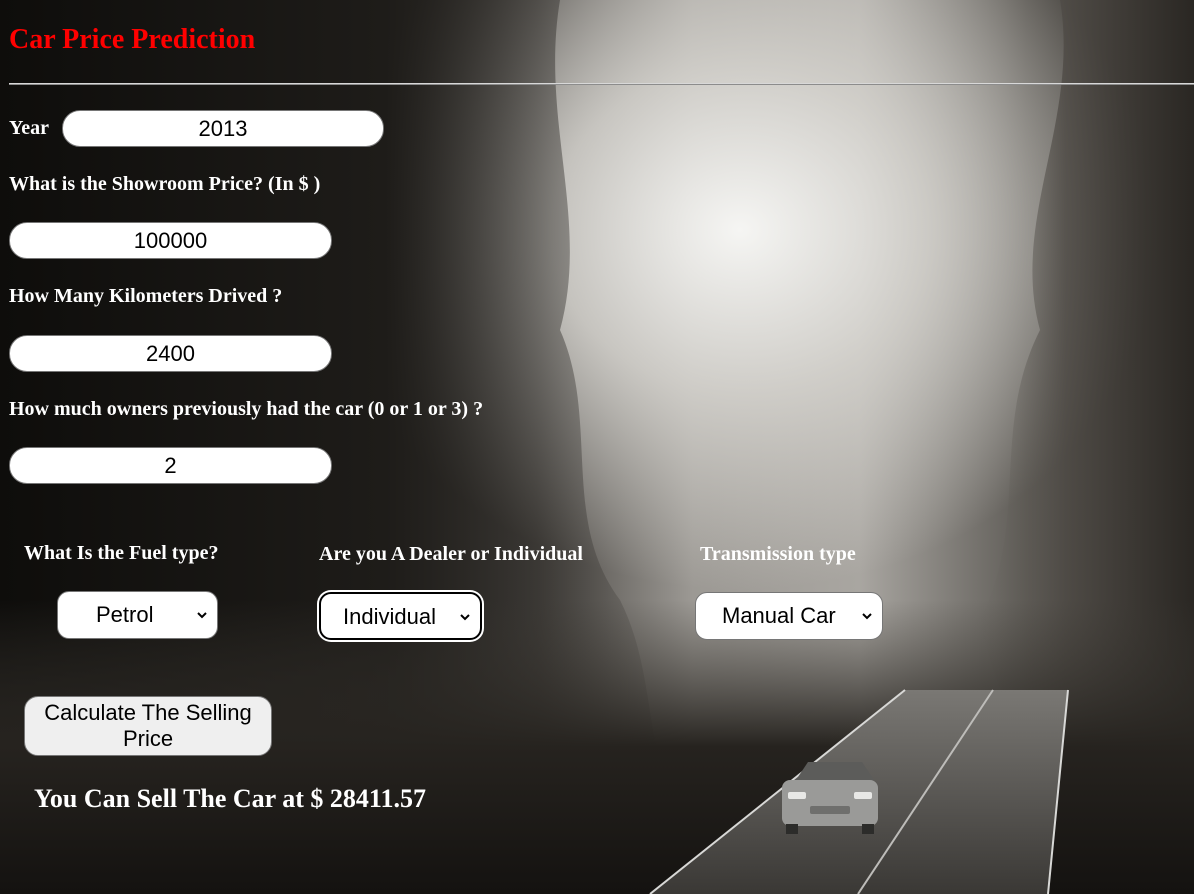 This screenshot has height=894, width=1194. I want to click on fuel-type-label: What Is the Fuel type?, so click(121, 553).